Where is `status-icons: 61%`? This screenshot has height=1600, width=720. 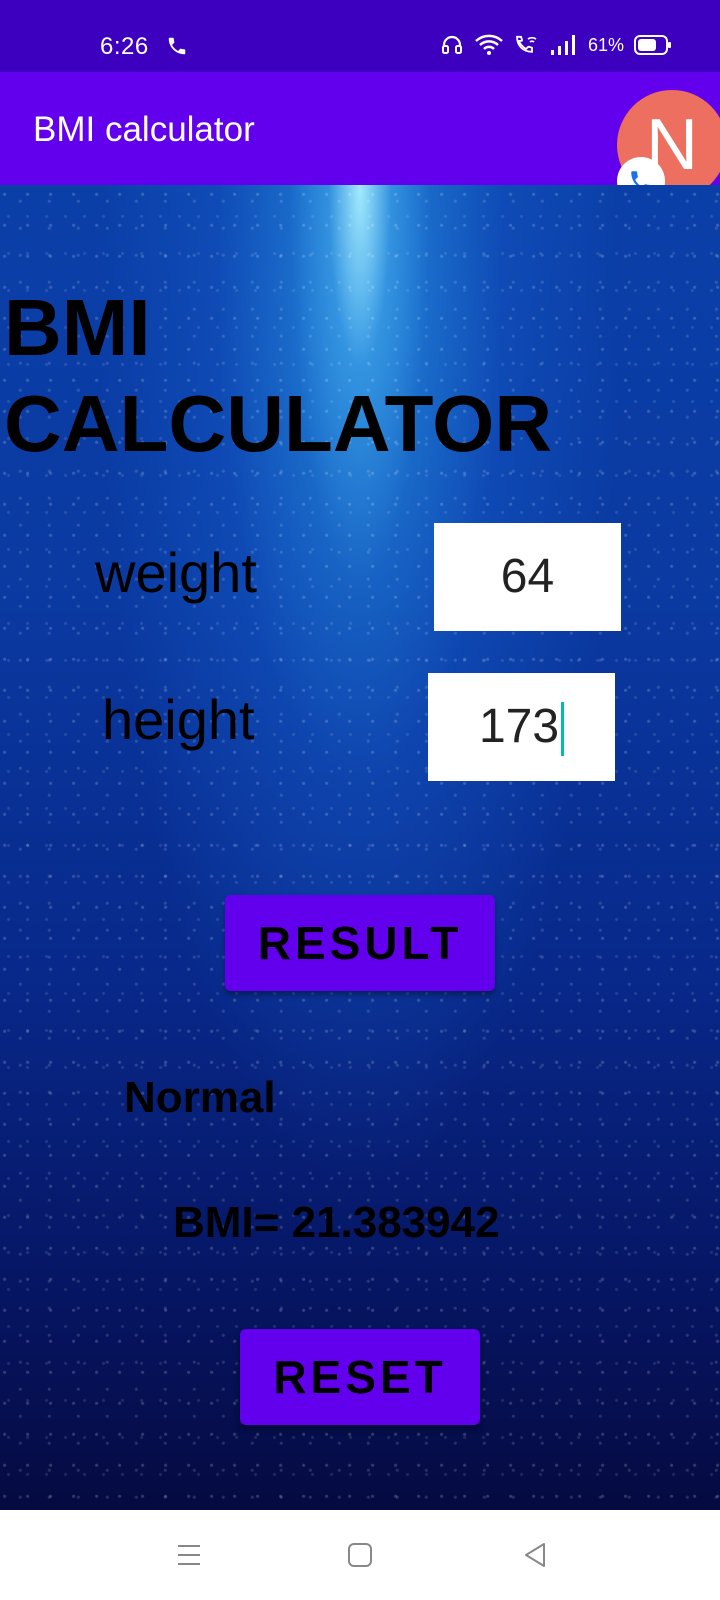
status-icons: 61% is located at coordinates (556, 45).